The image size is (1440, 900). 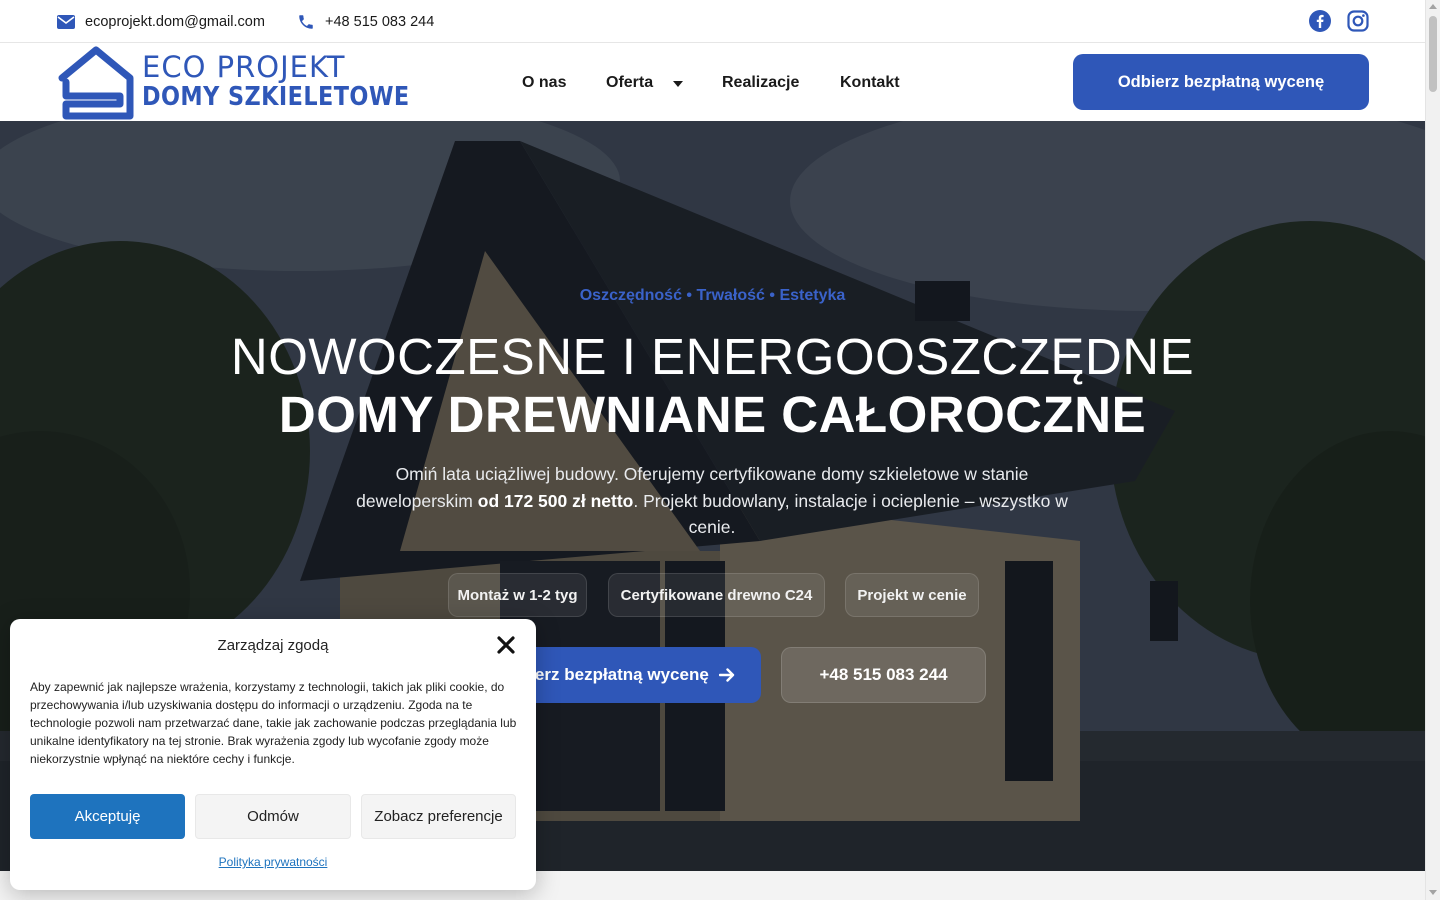 What do you see at coordinates (712, 295) in the screenshot?
I see `hero-tagline: Oszczędność • Trwałość • Estetyka` at bounding box center [712, 295].